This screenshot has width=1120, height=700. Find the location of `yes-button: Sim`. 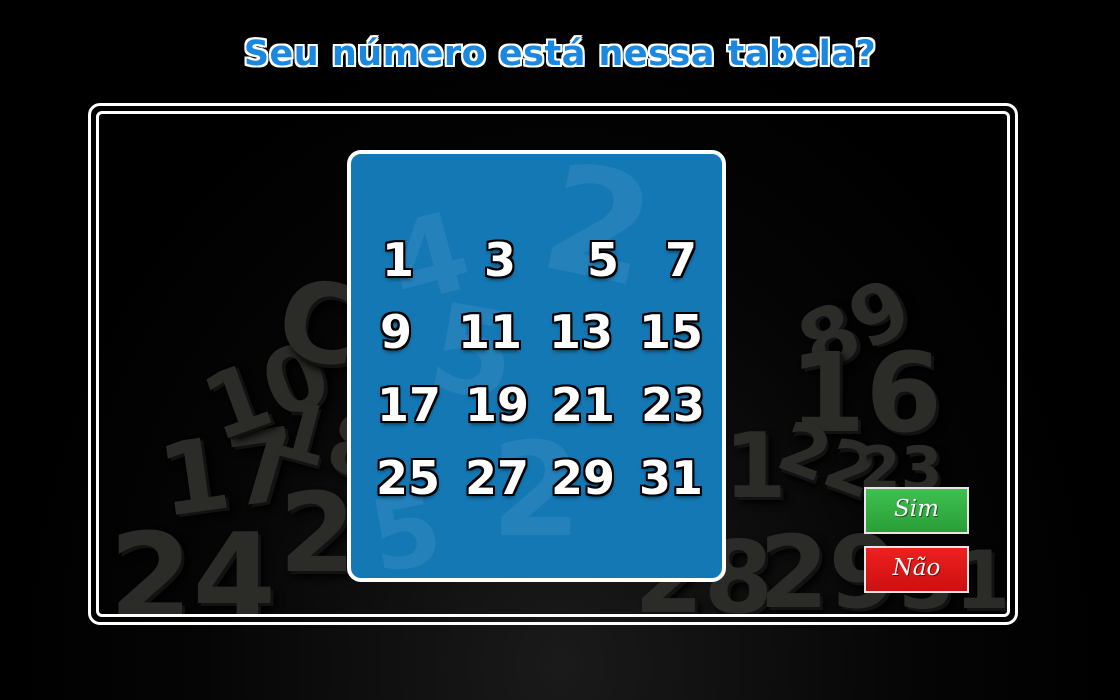

yes-button: Sim is located at coordinates (916, 510).